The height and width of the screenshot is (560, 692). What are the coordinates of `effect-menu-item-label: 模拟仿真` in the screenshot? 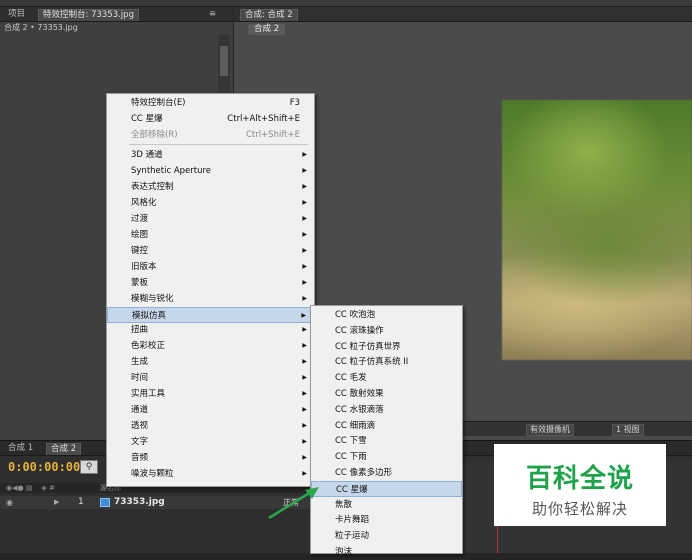 It's located at (149, 315).